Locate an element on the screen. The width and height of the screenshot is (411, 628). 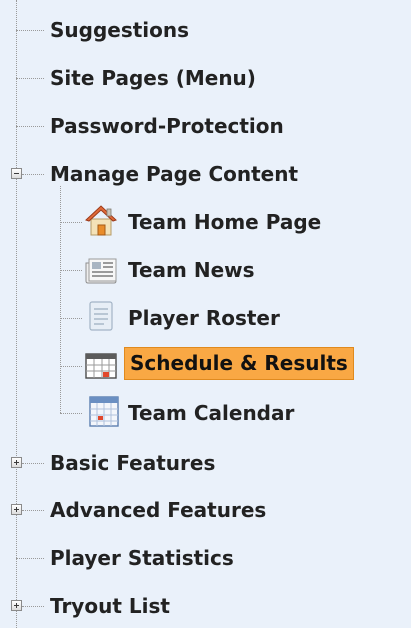
tree-item-schedule-results: Schedule & Results is located at coordinates (239, 363).